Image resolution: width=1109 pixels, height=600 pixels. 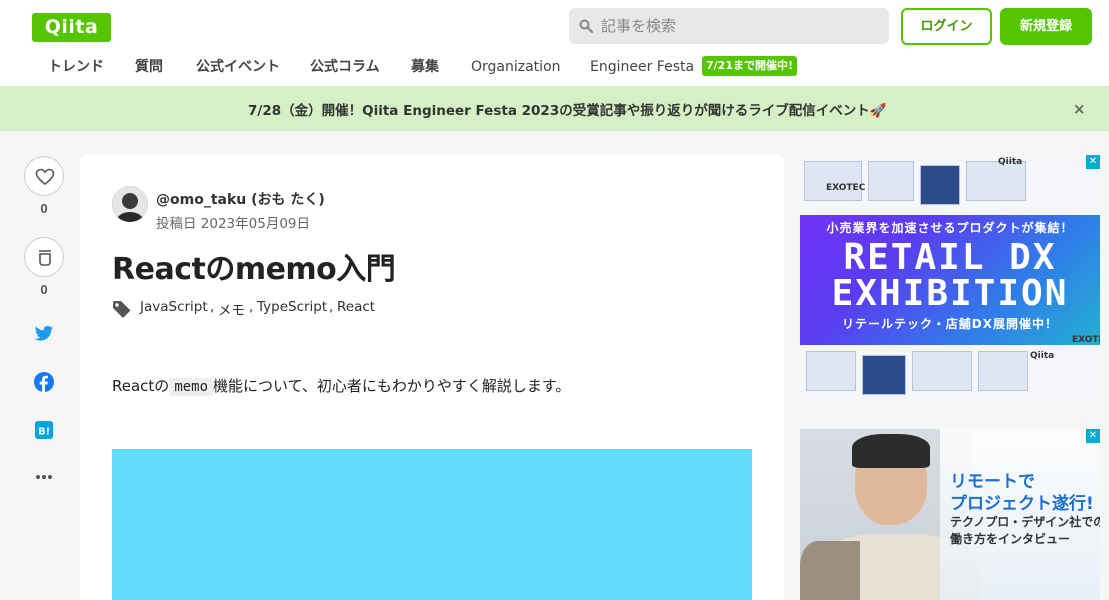 I want to click on ad2-sub-1: テクノプロ・デザイン社での, so click(x=1025, y=522).